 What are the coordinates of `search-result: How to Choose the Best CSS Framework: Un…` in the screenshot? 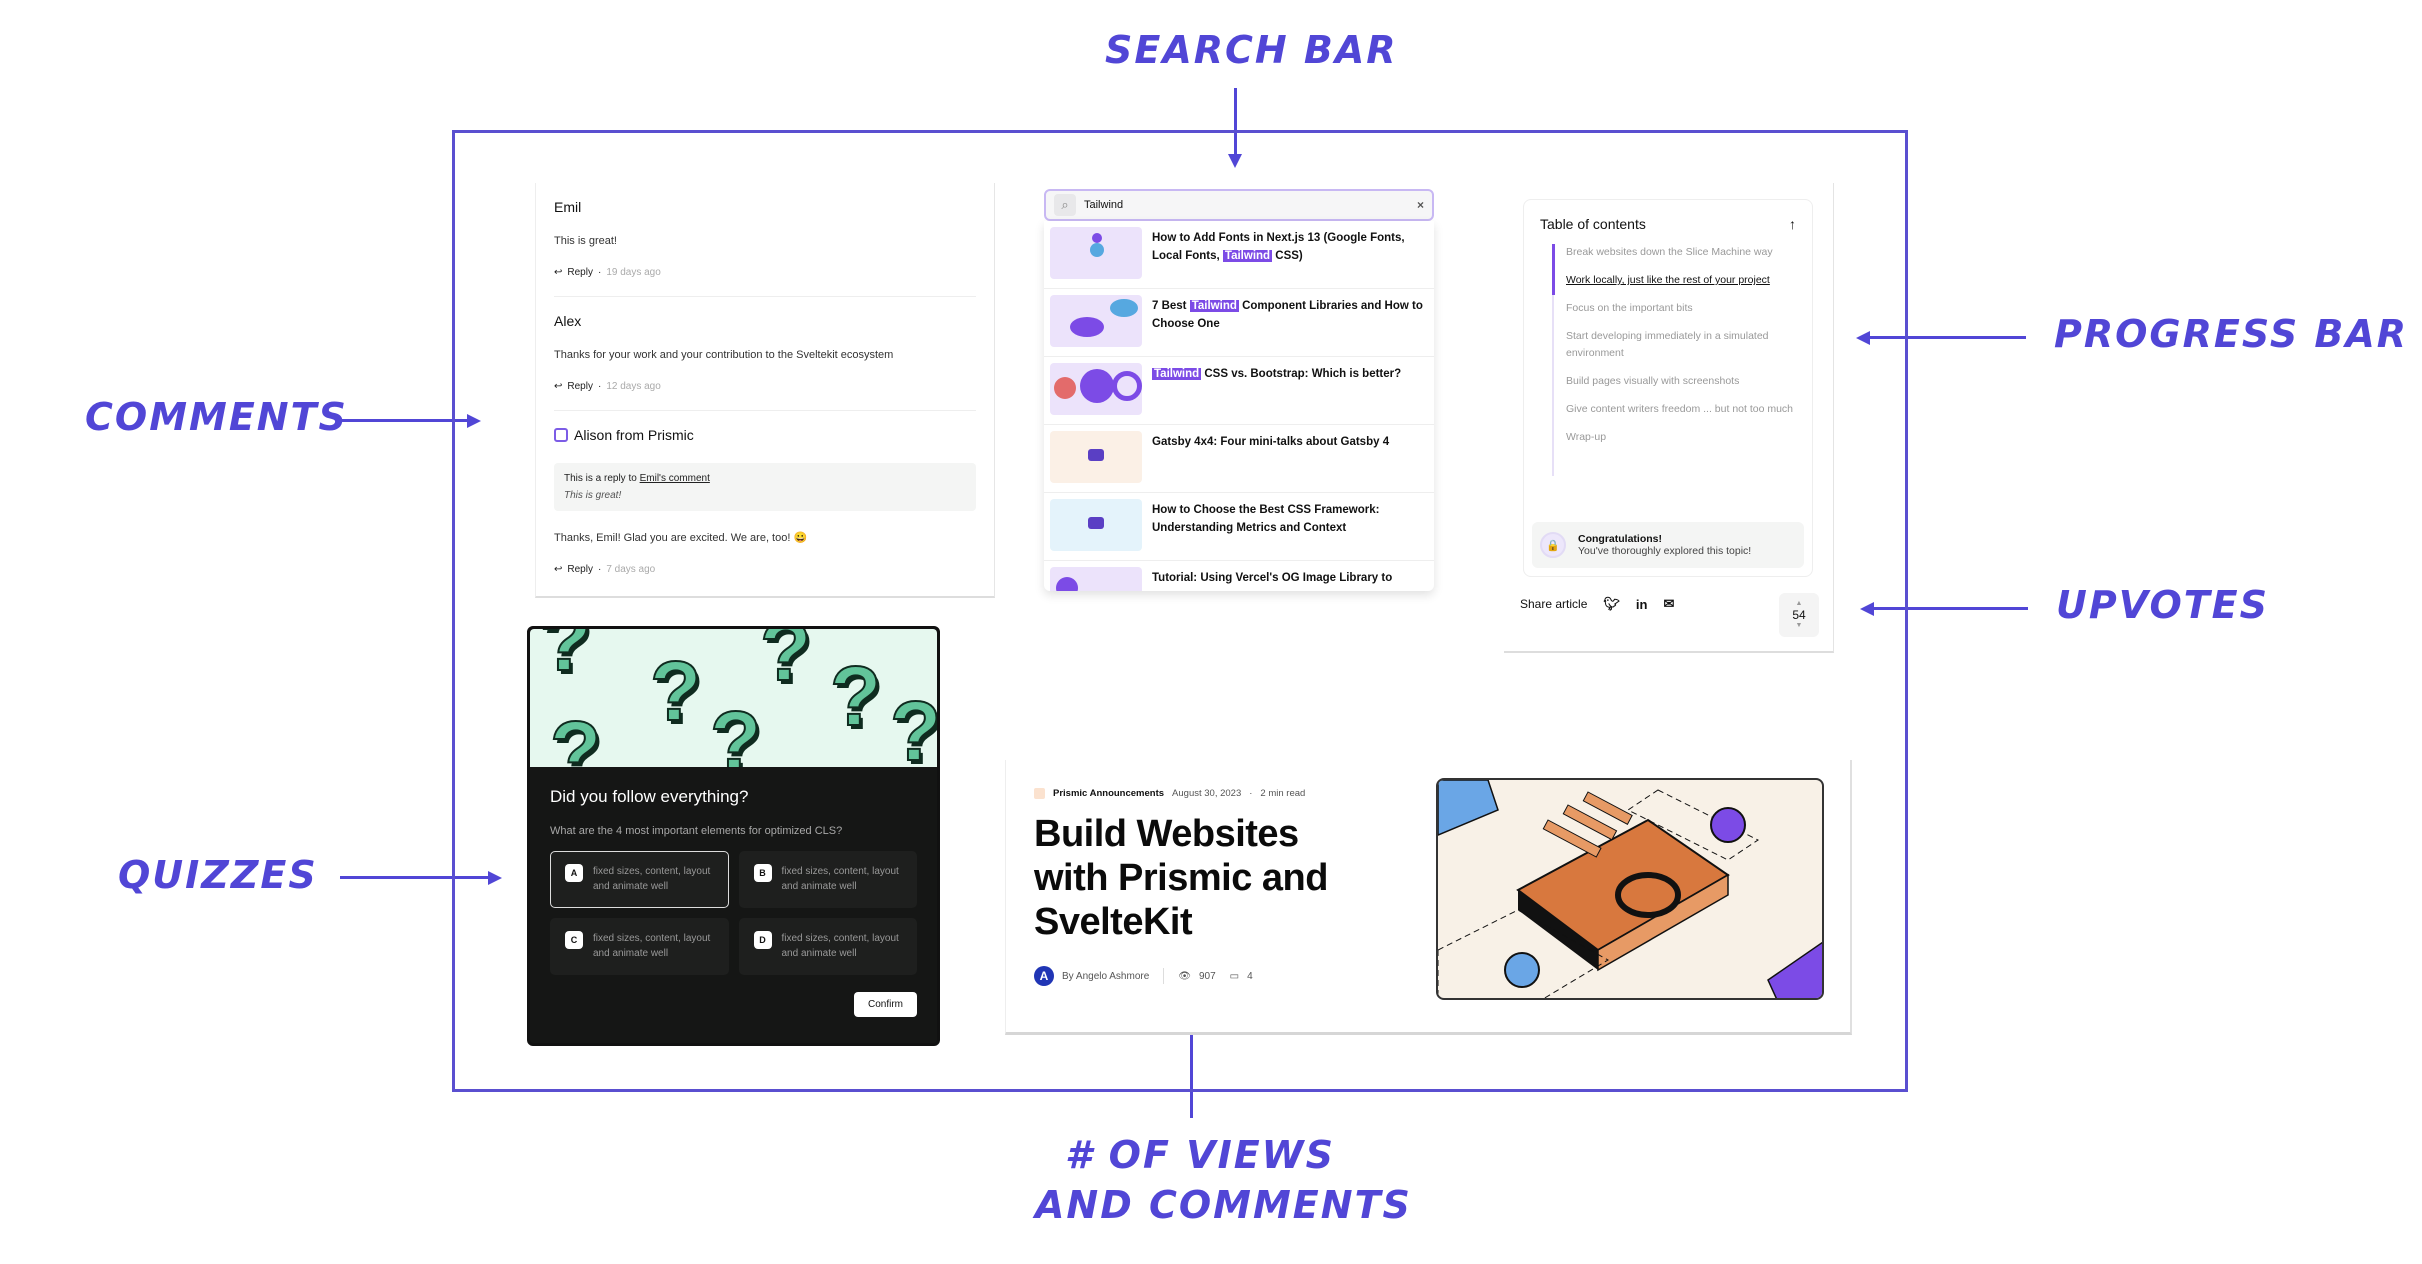 It's located at (1239, 527).